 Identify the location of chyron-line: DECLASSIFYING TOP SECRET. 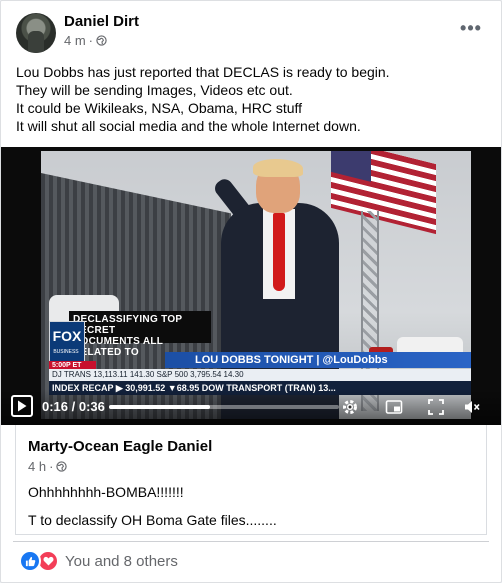
(128, 325).